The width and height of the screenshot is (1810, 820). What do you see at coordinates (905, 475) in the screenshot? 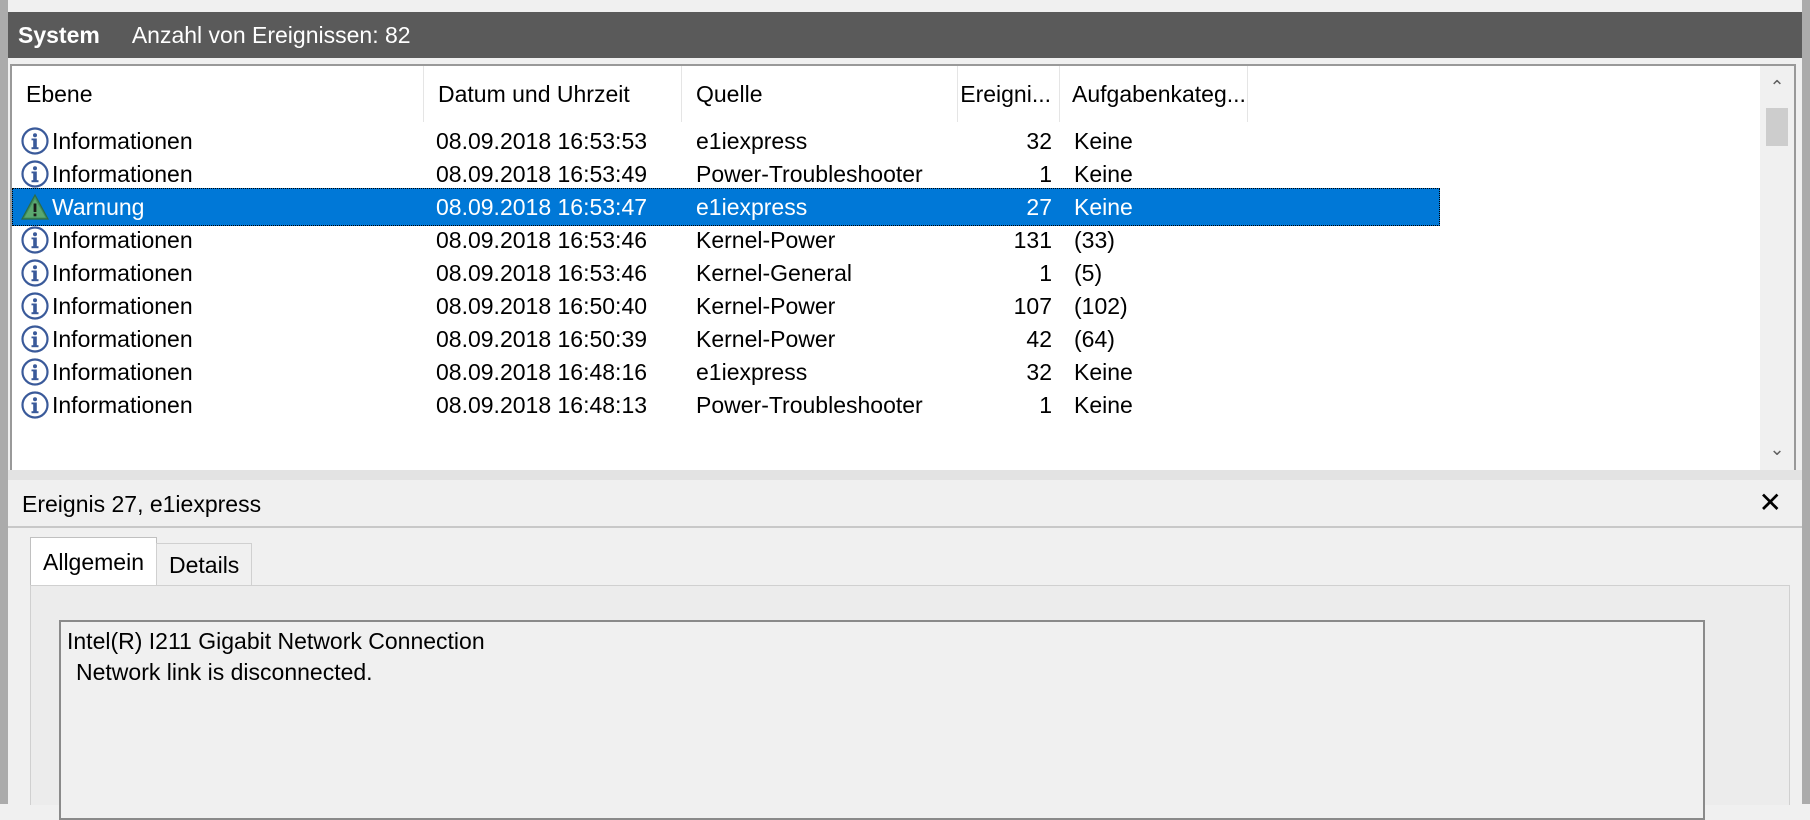
I see `pane-splitter` at bounding box center [905, 475].